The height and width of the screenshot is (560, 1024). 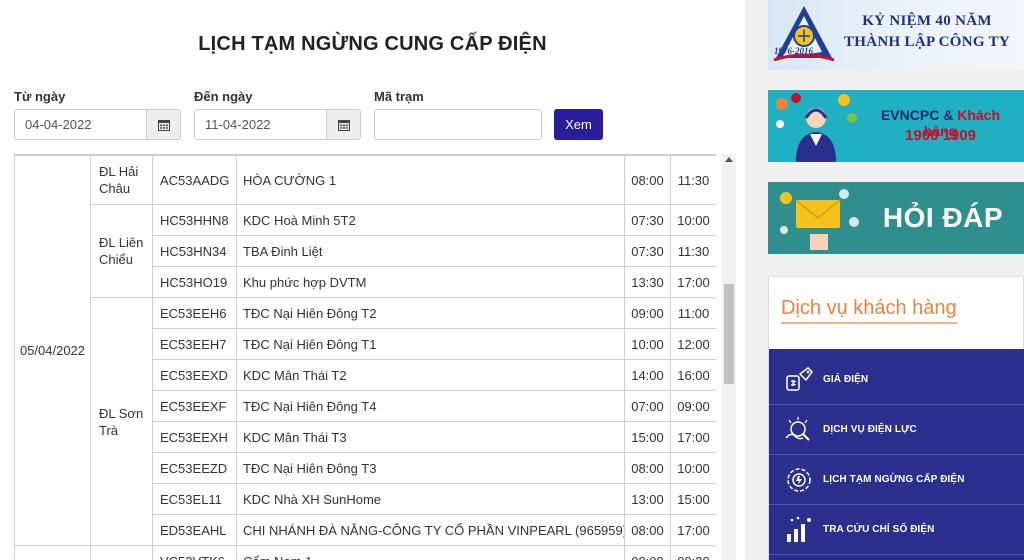 I want to click on table-row: VC53VTK6 Cẩm Nam 1 08:00 09:30, so click(x=365, y=552).